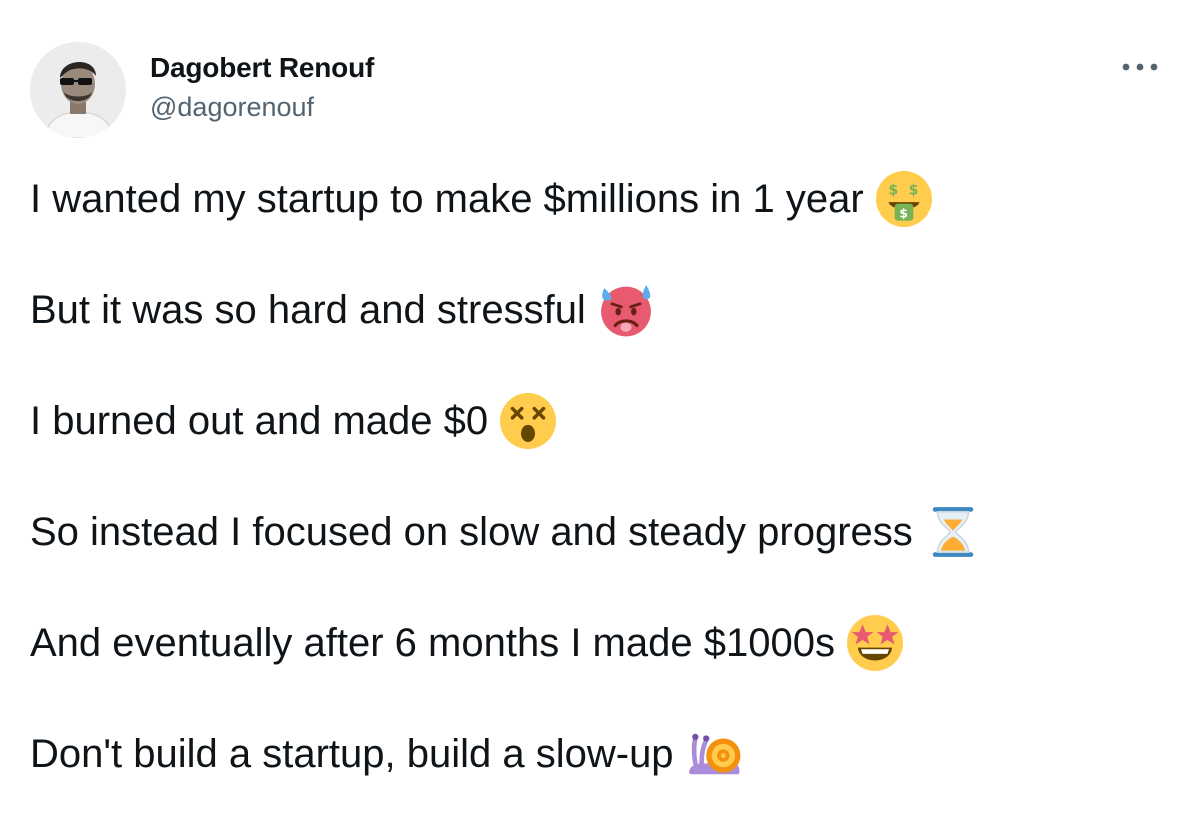  Describe the element at coordinates (626, 310) in the screenshot. I see `hot-face-sweat-icon` at that location.